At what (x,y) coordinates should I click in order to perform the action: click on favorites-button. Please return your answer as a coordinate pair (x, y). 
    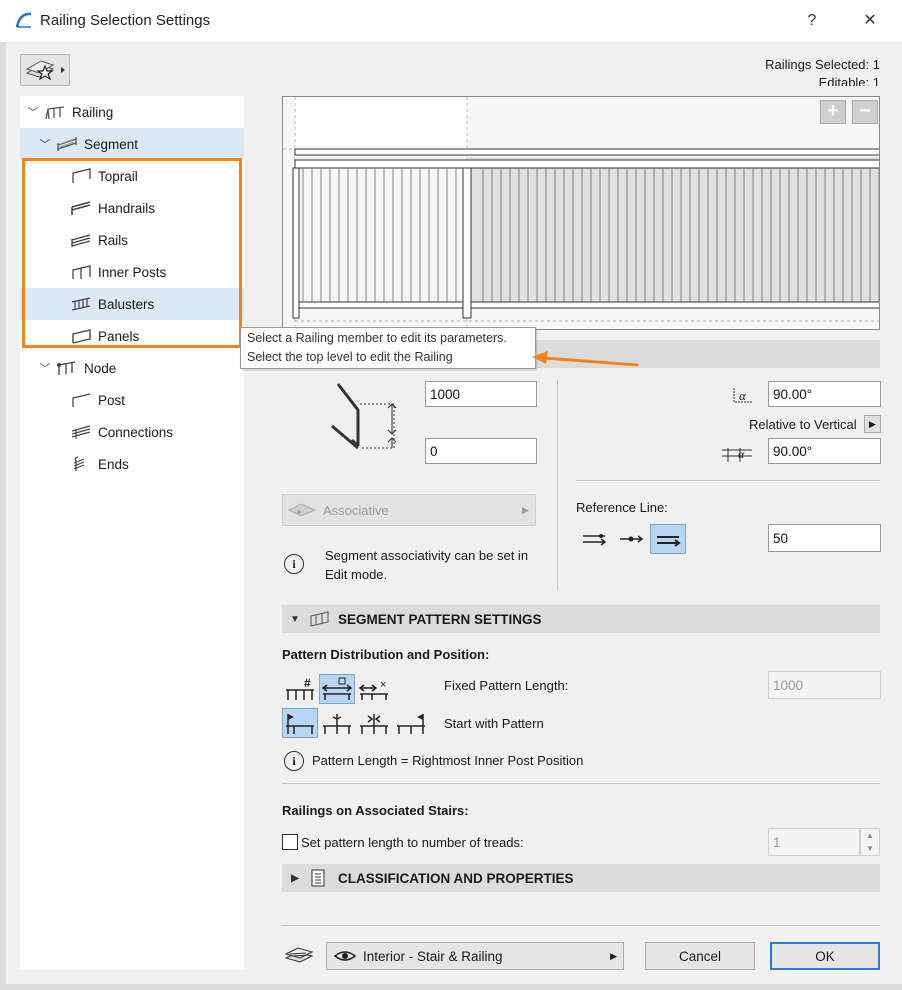
    Looking at the image, I should click on (45, 70).